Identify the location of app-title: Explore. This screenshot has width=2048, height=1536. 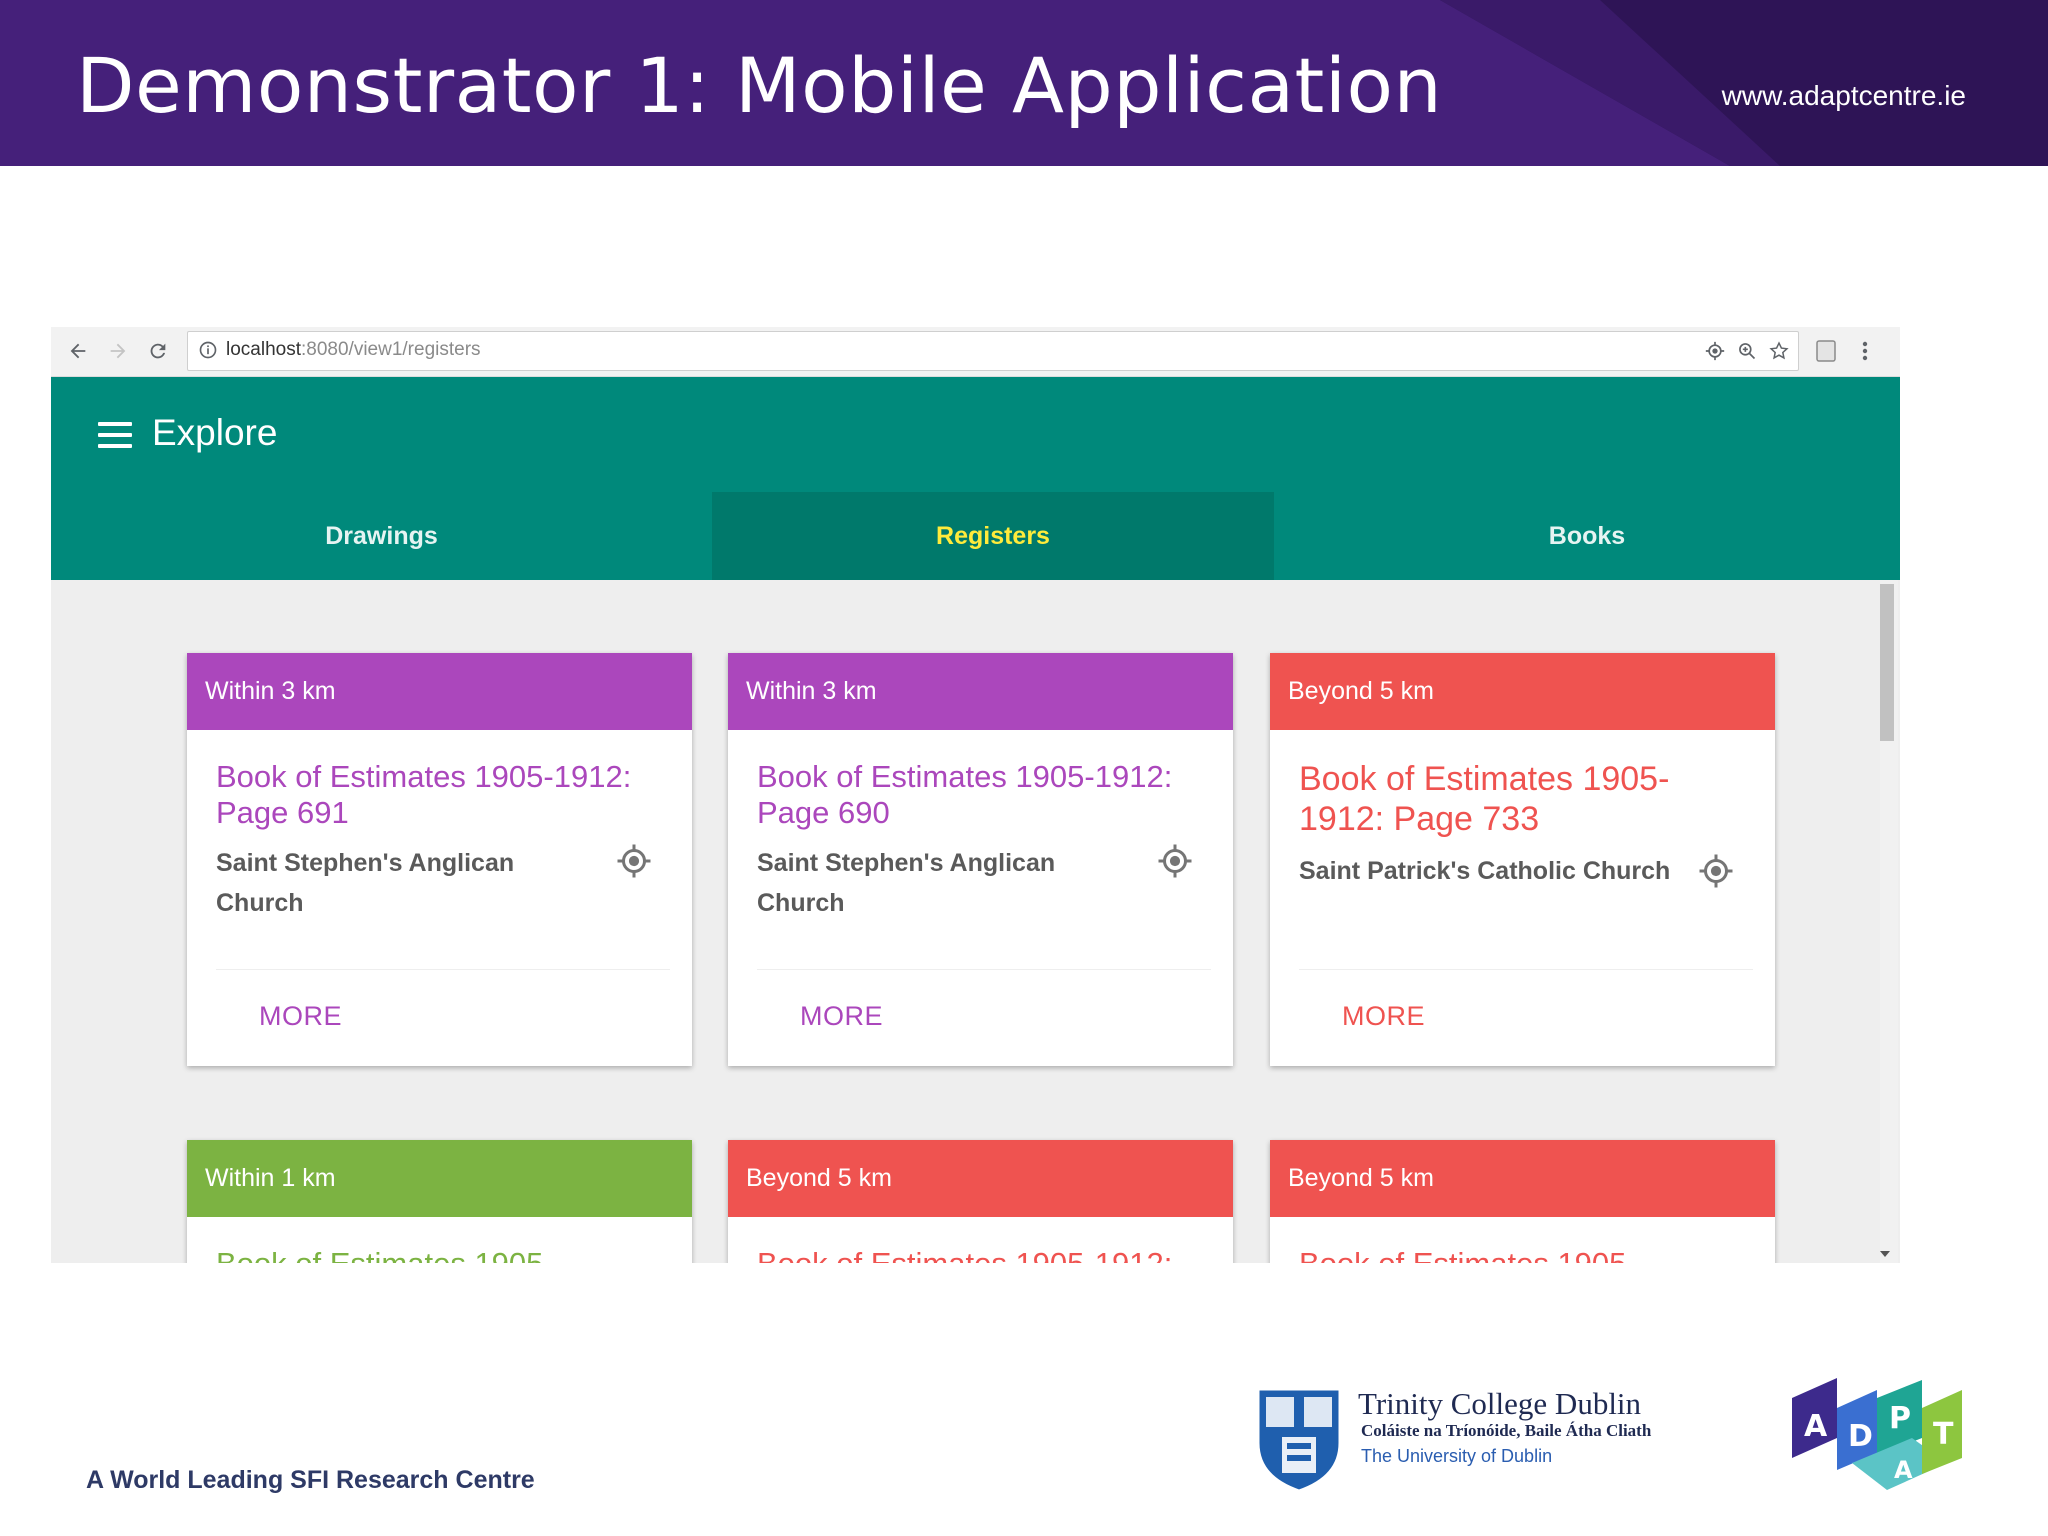
(215, 432).